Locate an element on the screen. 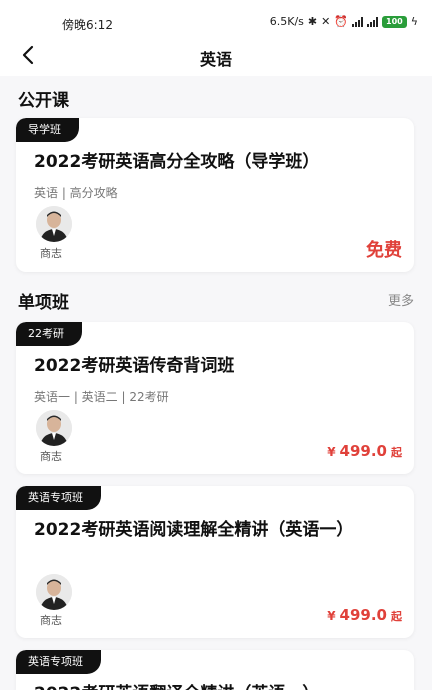 The height and width of the screenshot is (690, 432). course-tag: 导学班 is located at coordinates (47, 130).